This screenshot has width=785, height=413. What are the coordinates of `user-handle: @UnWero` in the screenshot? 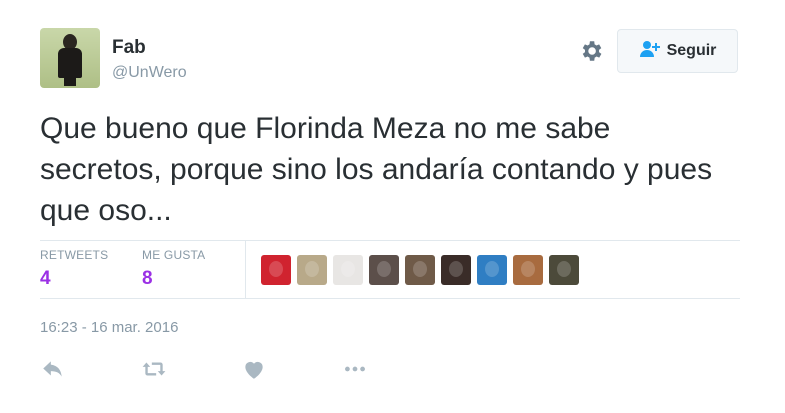 It's located at (149, 73).